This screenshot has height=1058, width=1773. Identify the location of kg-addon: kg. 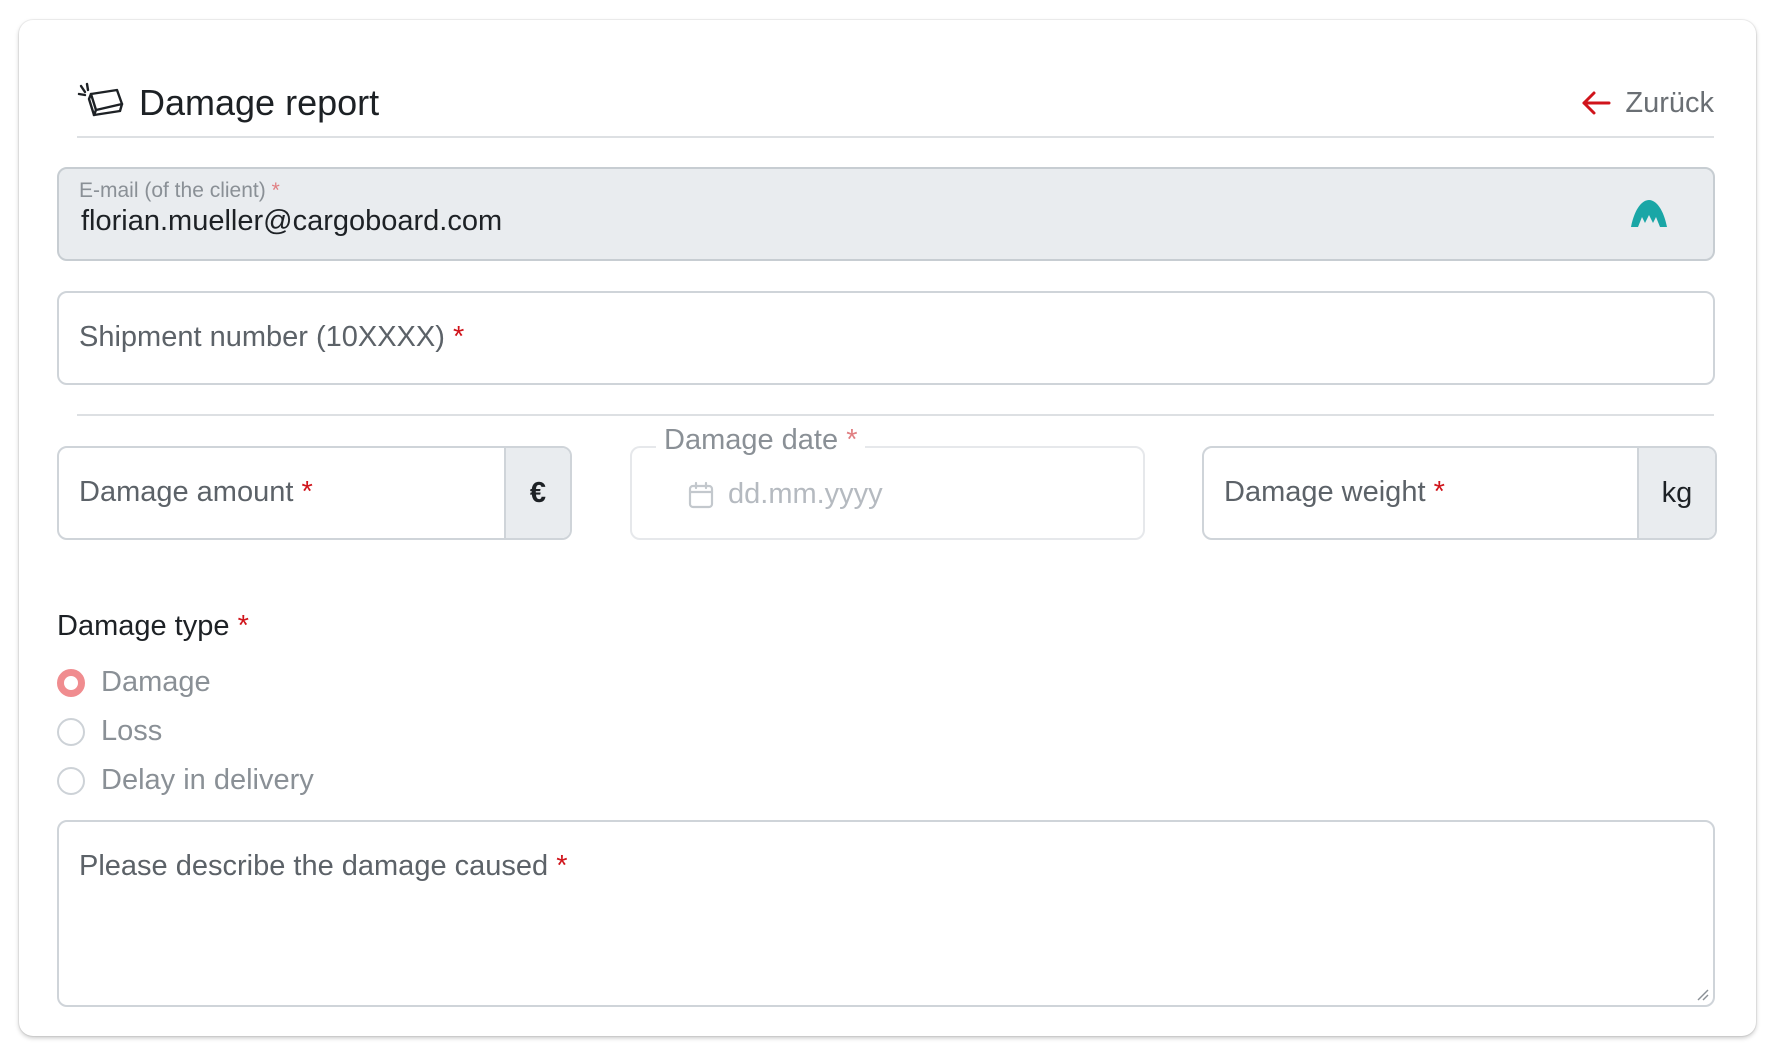
(1676, 493).